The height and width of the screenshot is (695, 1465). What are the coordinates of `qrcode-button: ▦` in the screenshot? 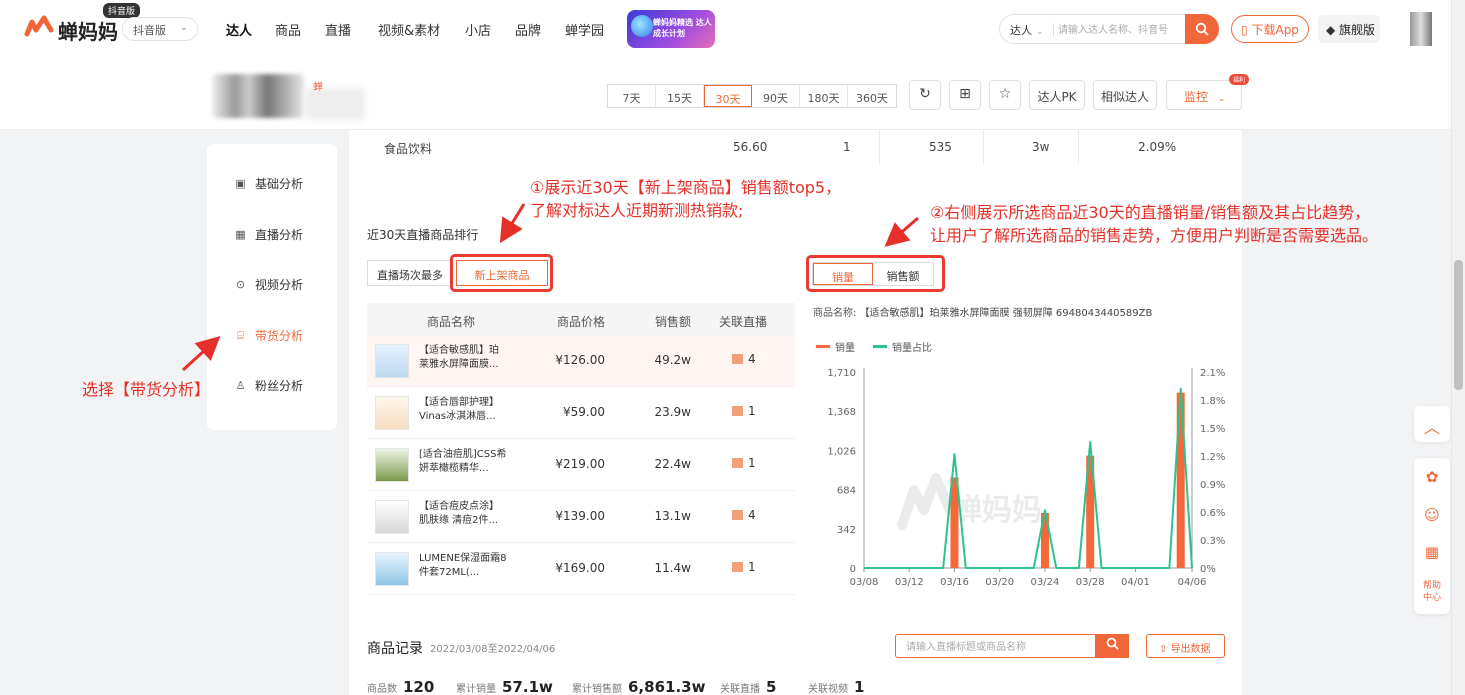 It's located at (1432, 552).